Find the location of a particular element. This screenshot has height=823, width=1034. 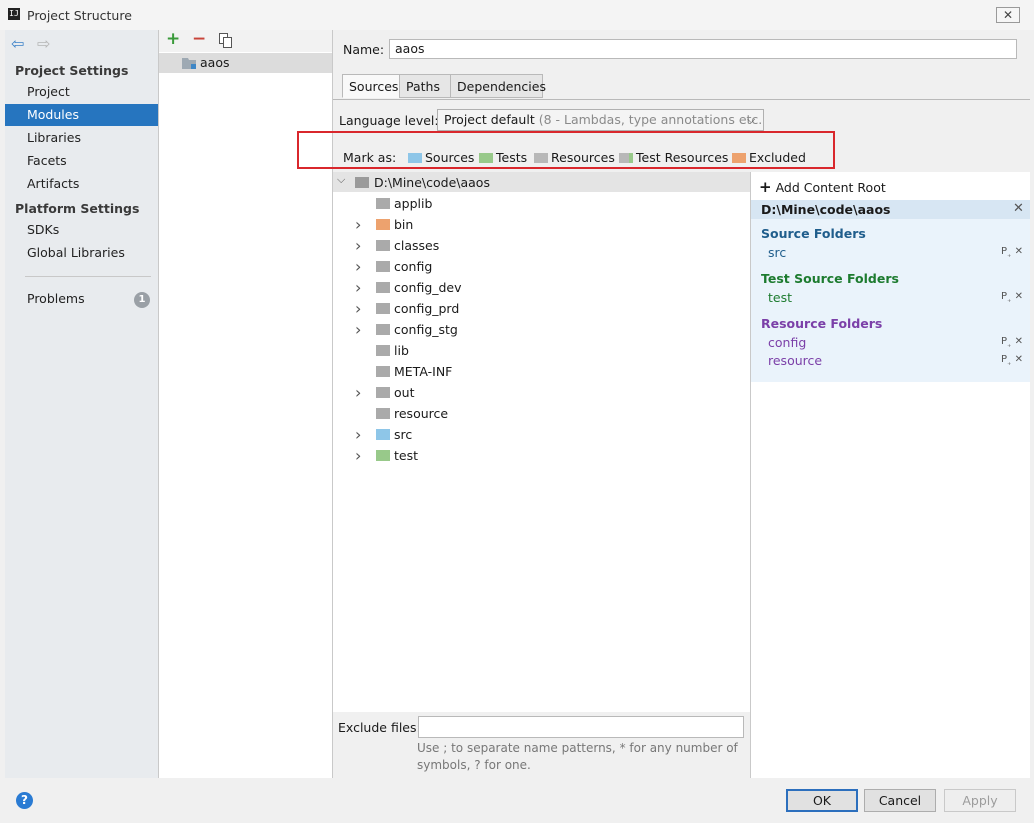

mark-as-test-resources: Test Resources is located at coordinates (673, 157).